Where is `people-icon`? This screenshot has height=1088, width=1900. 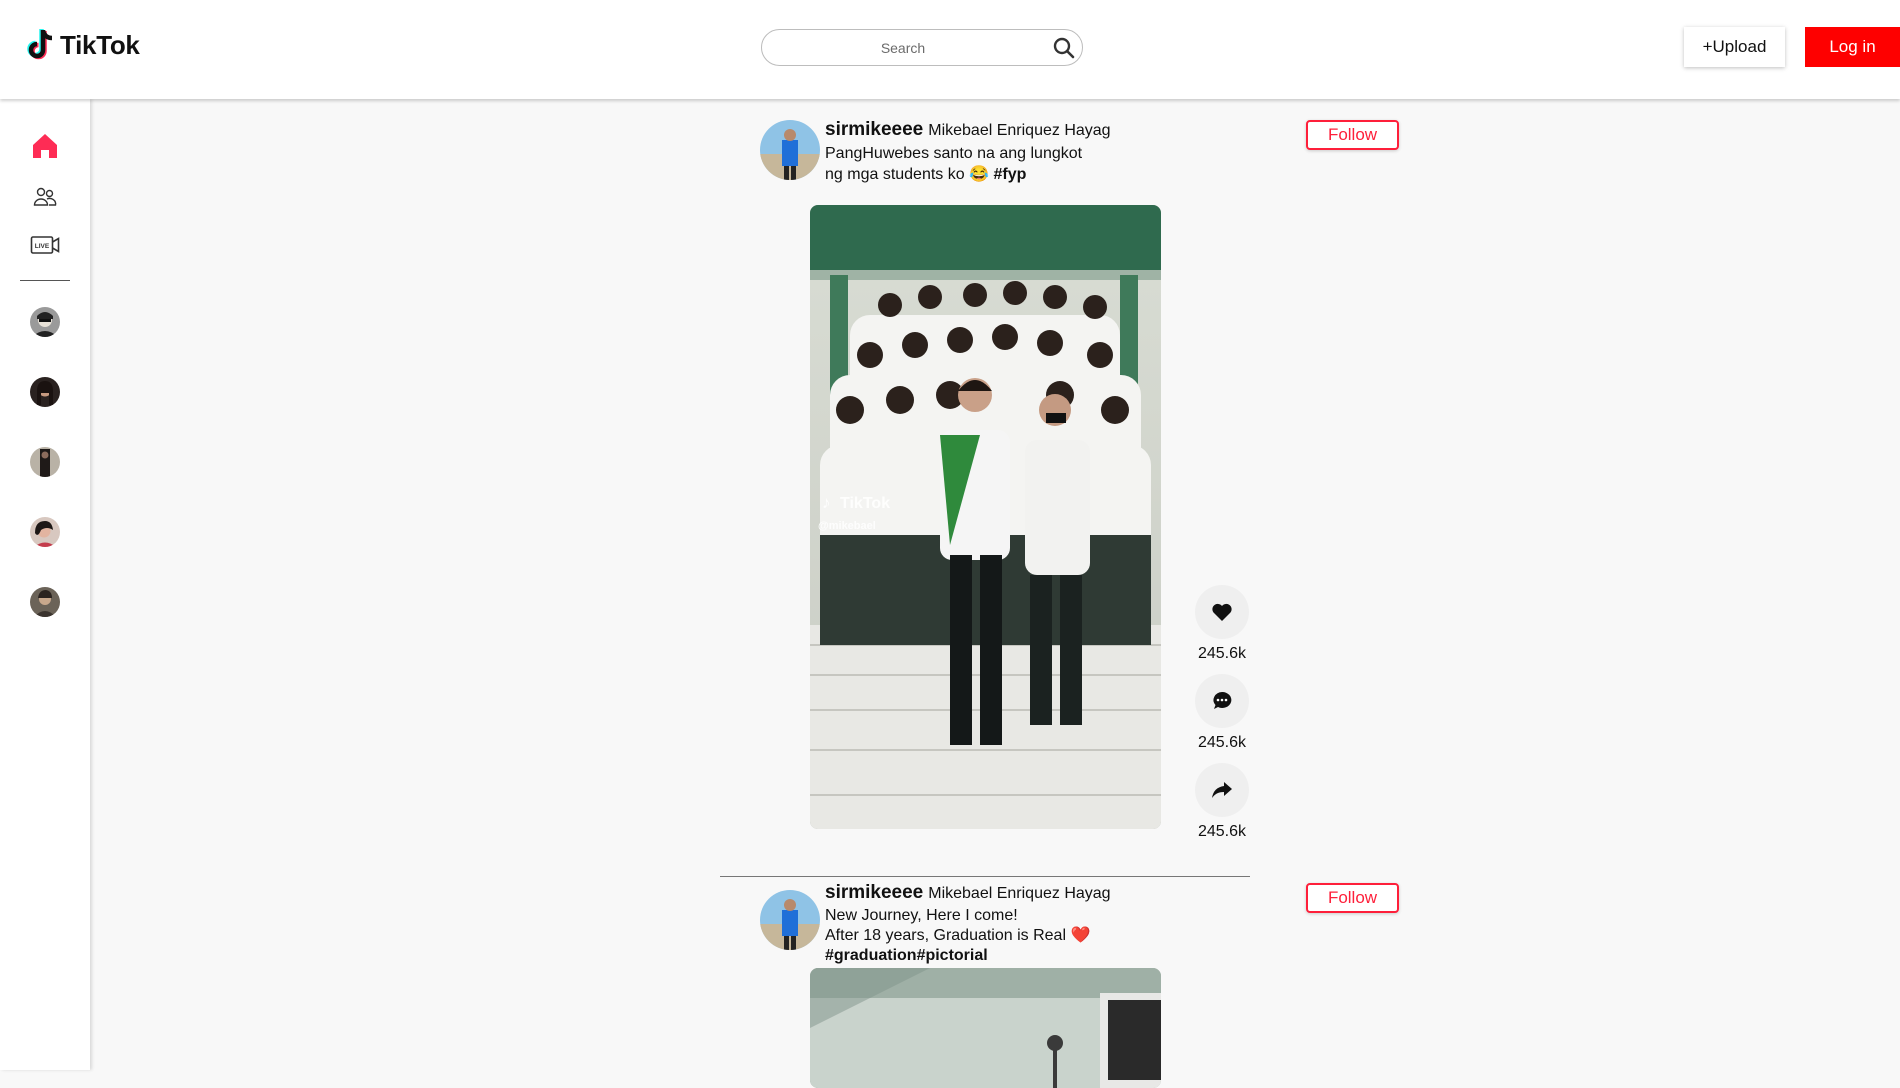
people-icon is located at coordinates (45, 196).